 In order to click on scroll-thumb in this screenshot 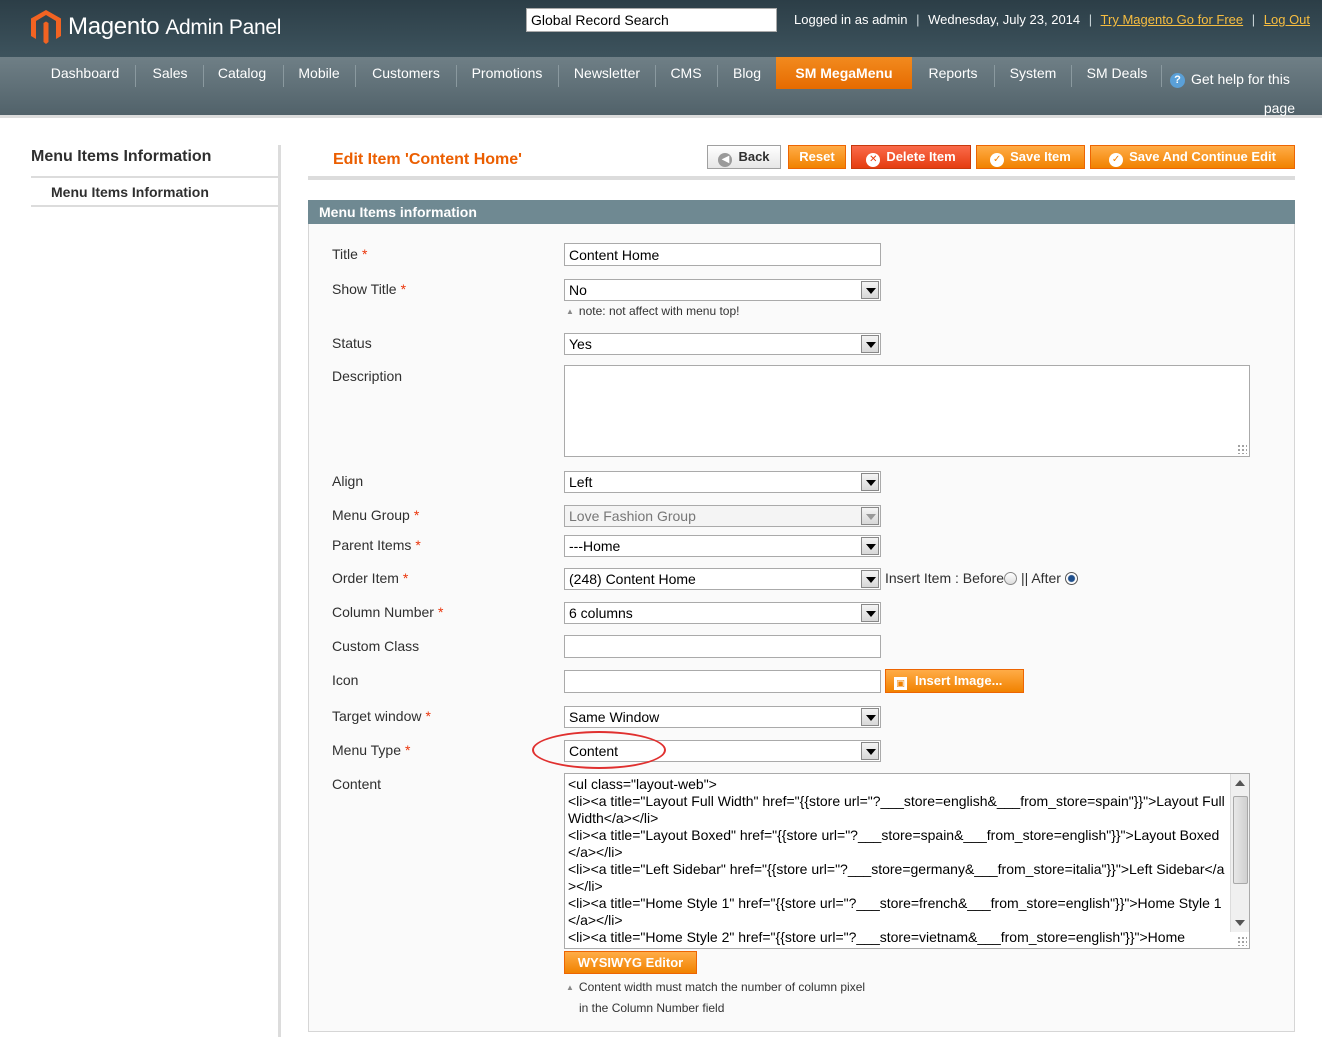, I will do `click(1240, 840)`.